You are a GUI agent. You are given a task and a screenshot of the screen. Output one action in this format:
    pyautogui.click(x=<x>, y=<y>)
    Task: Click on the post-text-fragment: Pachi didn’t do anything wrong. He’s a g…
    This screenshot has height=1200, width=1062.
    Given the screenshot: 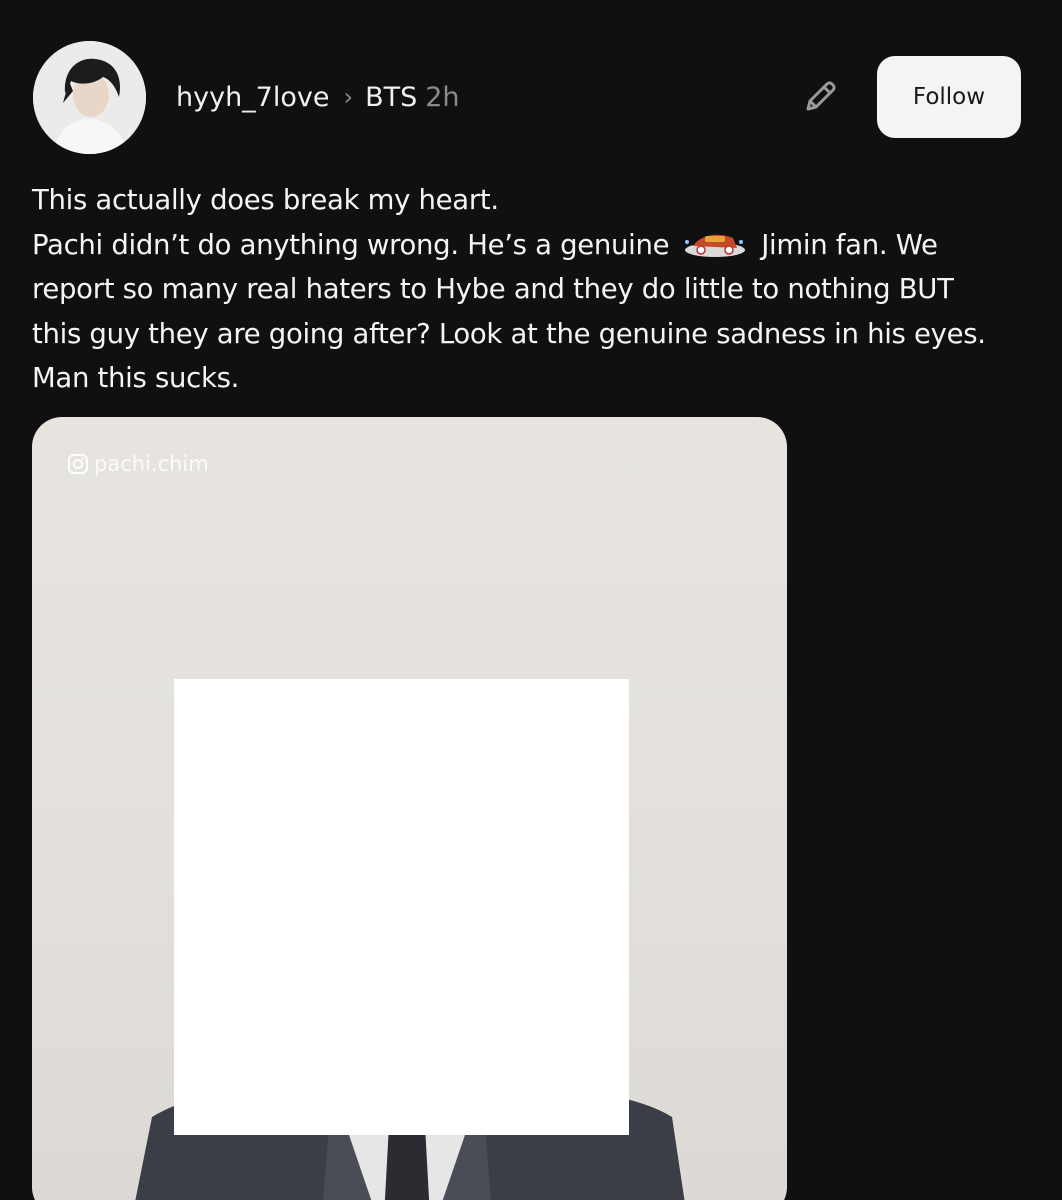 What is the action you would take?
    pyautogui.click(x=351, y=244)
    